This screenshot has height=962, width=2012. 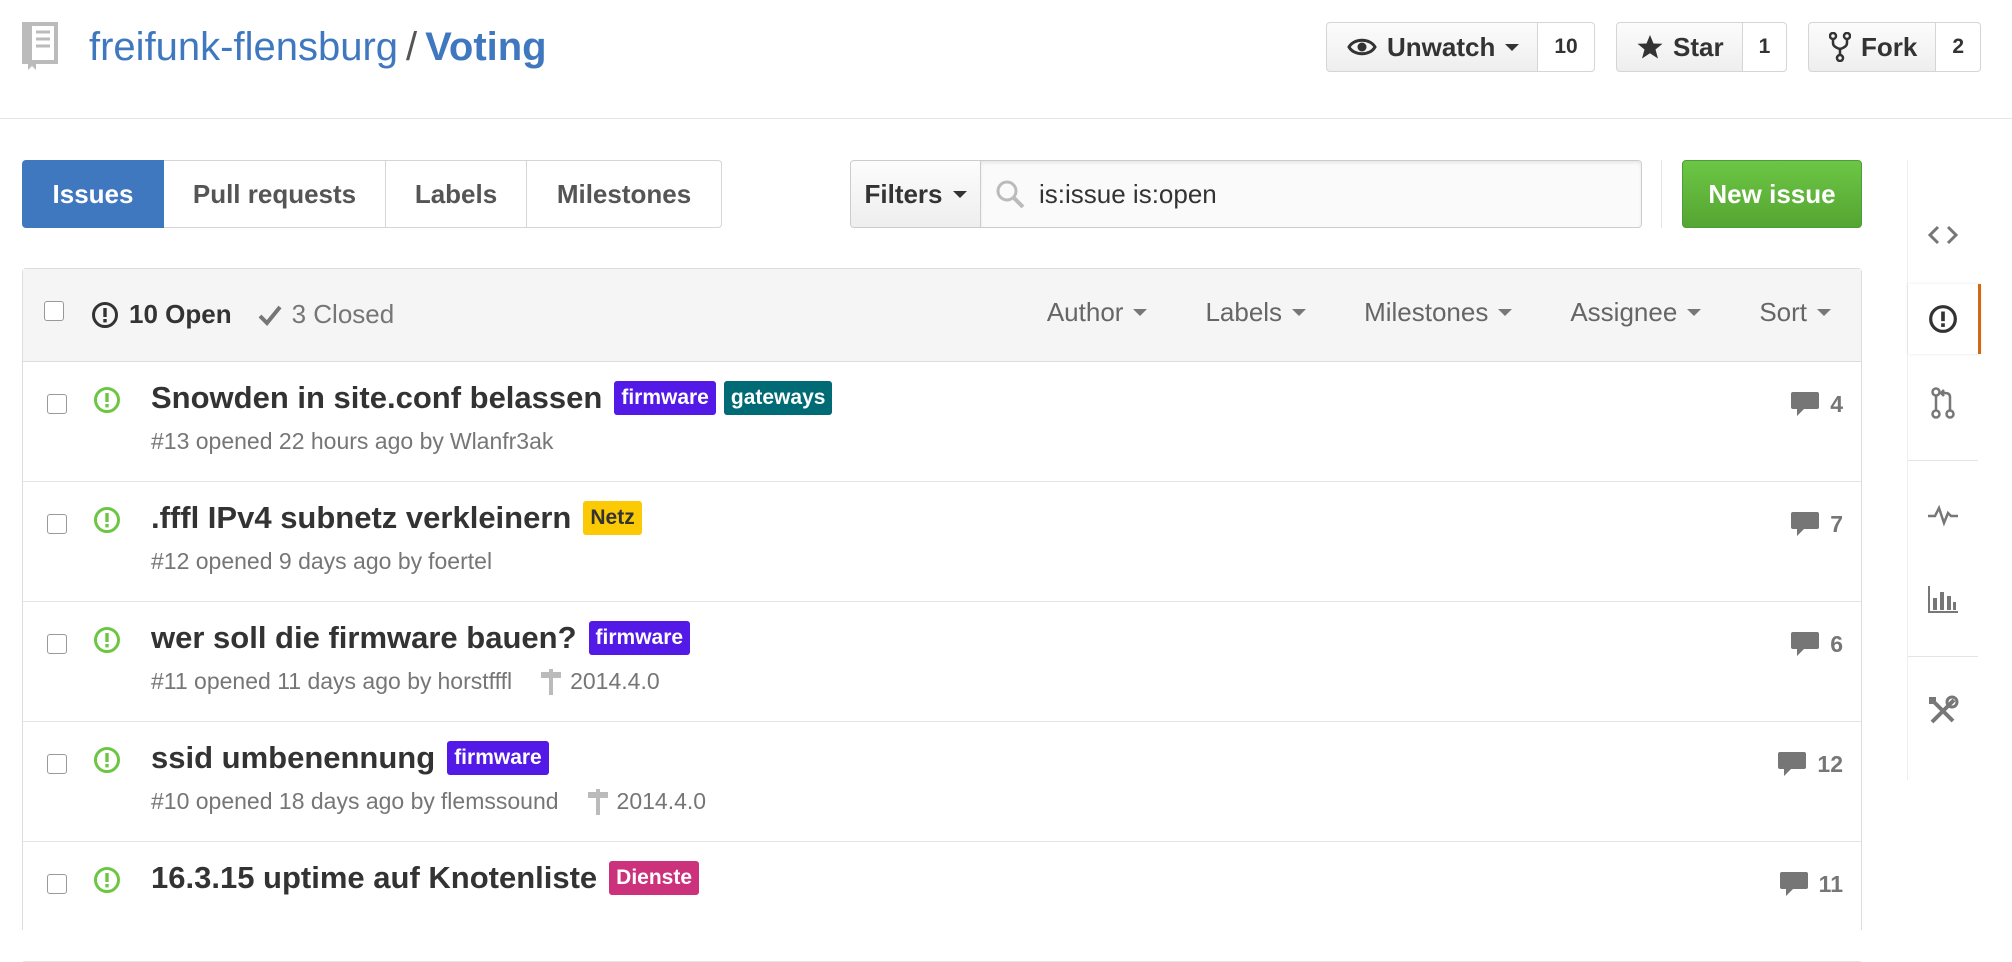 I want to click on assignee-filter: Assignee, so click(x=1636, y=312).